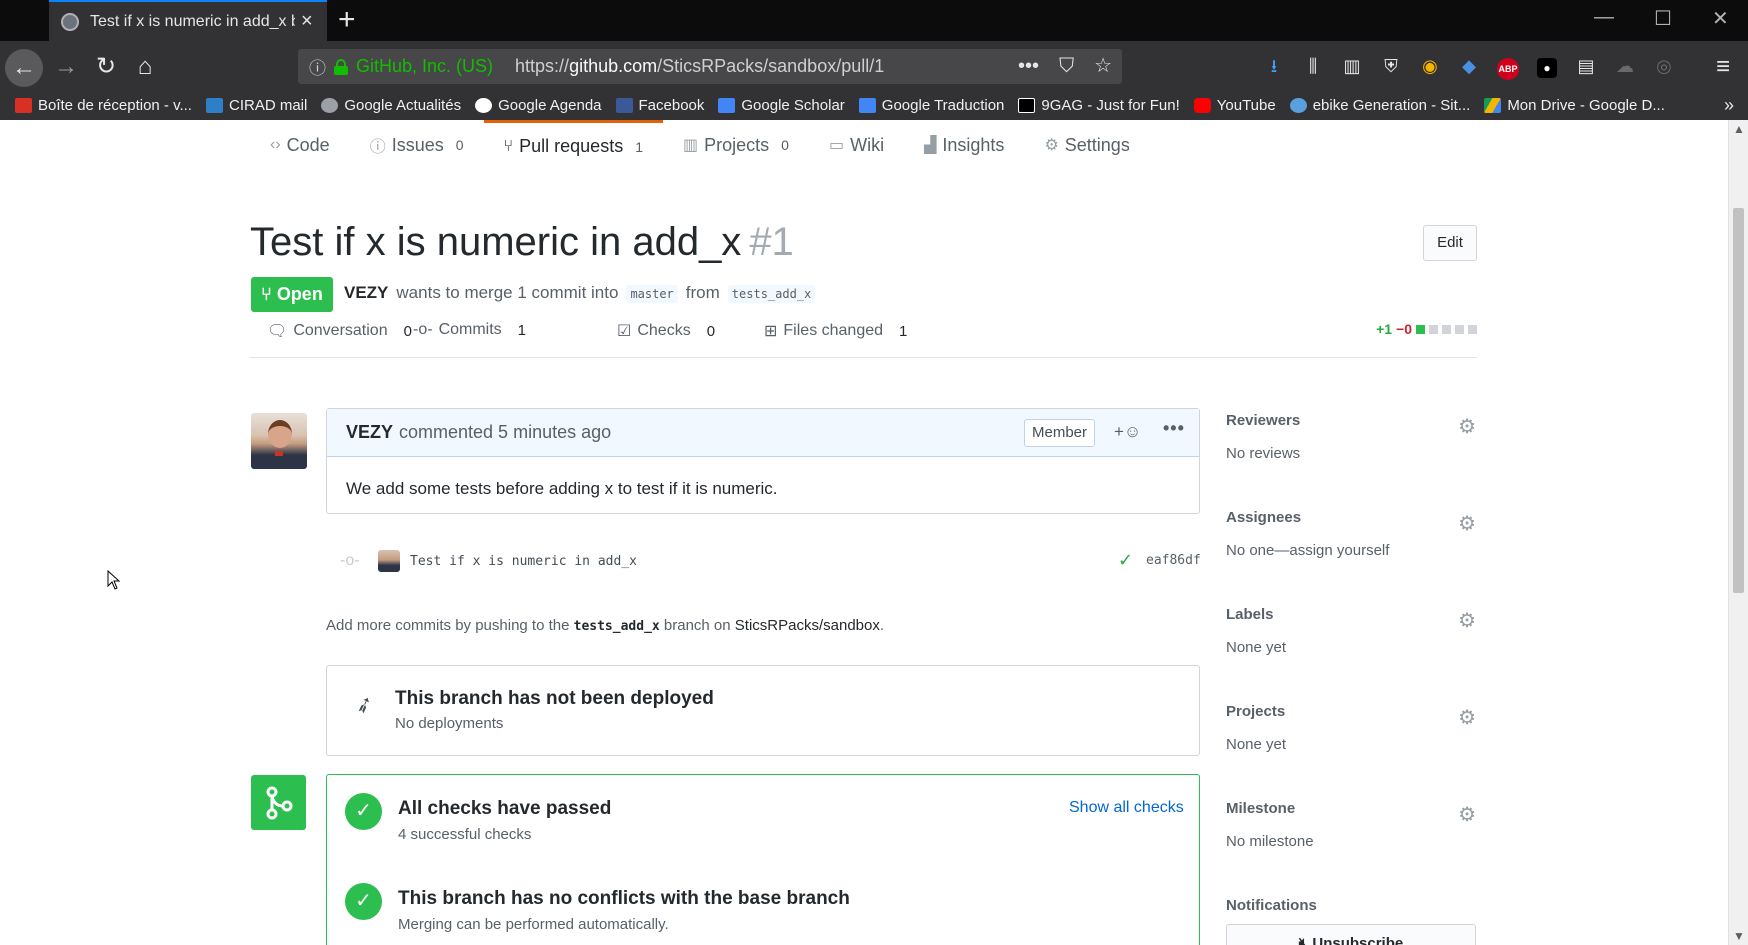 This screenshot has height=945, width=1748. What do you see at coordinates (66, 67) in the screenshot?
I see `forward-icon: →` at bounding box center [66, 67].